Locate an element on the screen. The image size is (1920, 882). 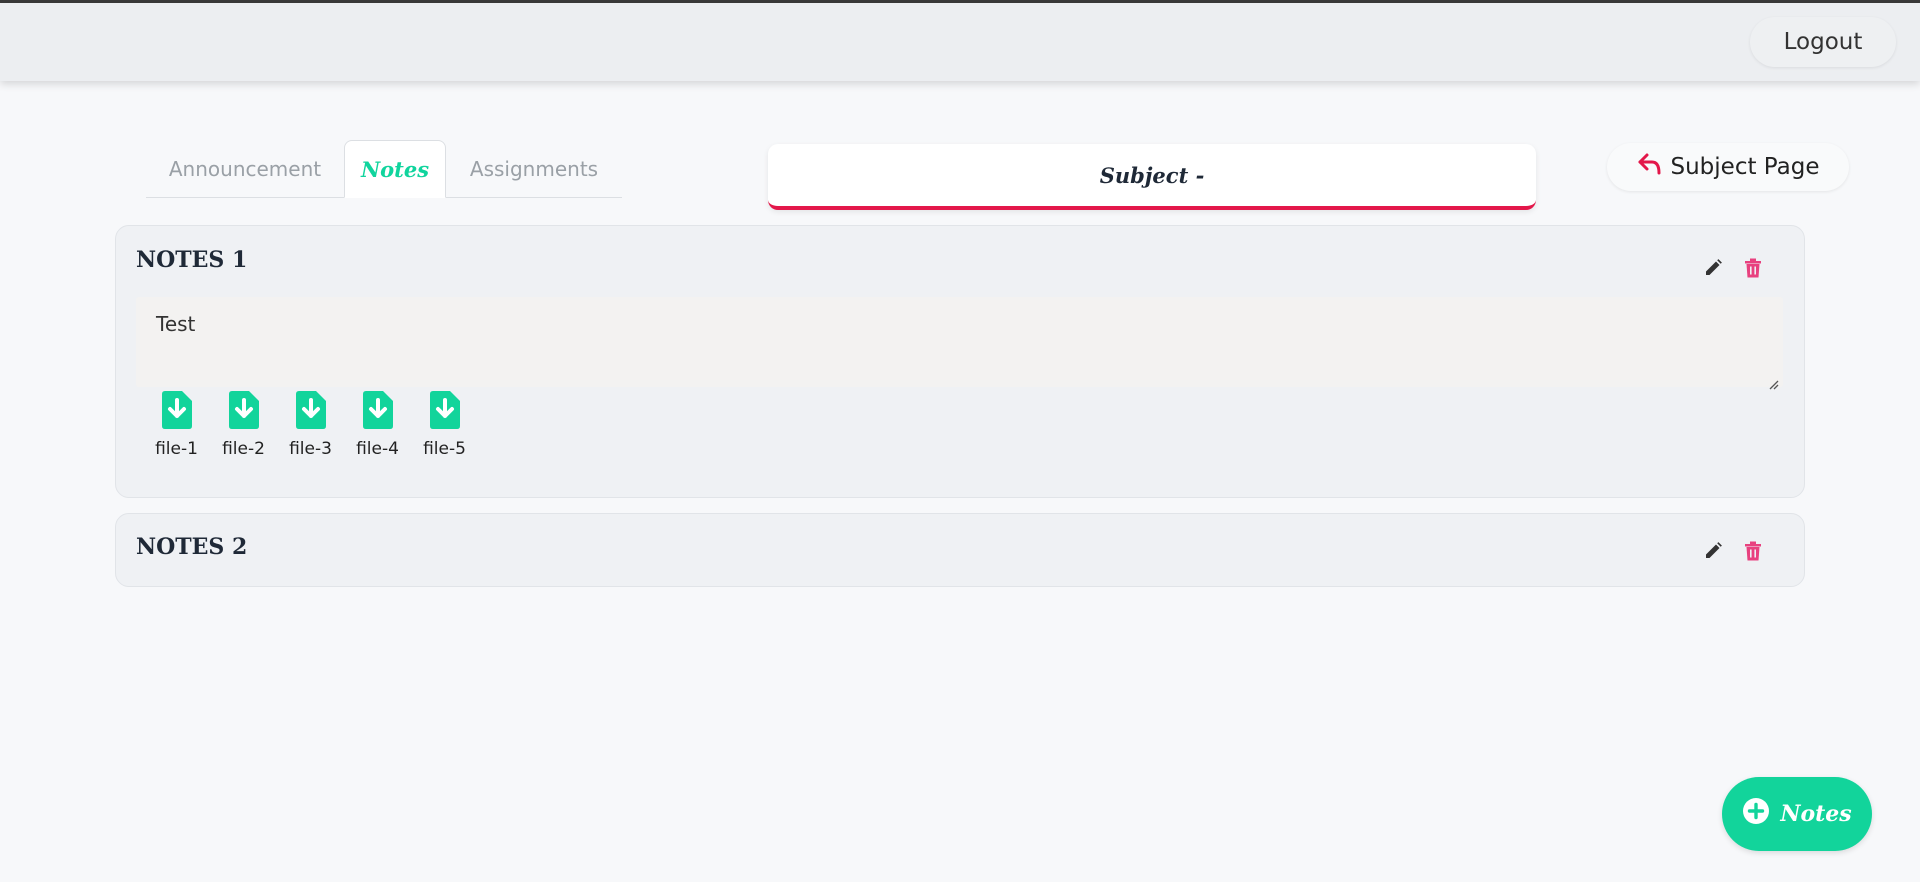
file-download: file-5 is located at coordinates (444, 425).